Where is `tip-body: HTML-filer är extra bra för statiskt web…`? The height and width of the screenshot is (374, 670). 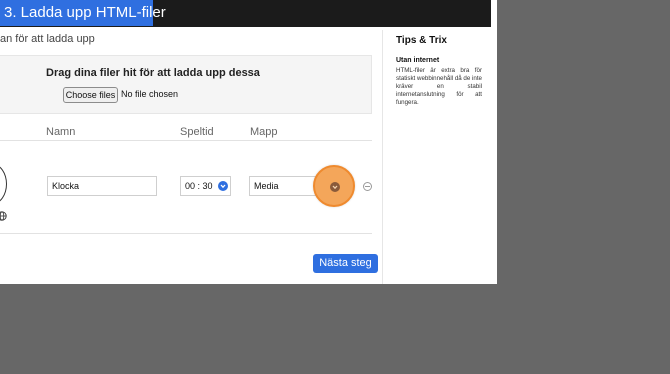 tip-body: HTML-filer är extra bra för statiskt web… is located at coordinates (439, 86).